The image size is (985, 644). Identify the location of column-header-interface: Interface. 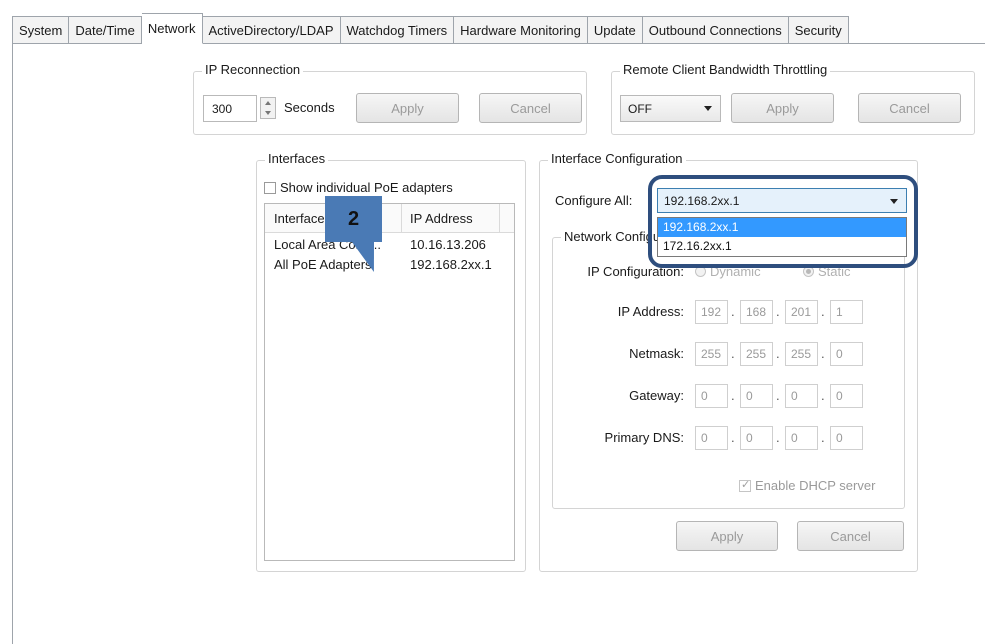
(299, 218).